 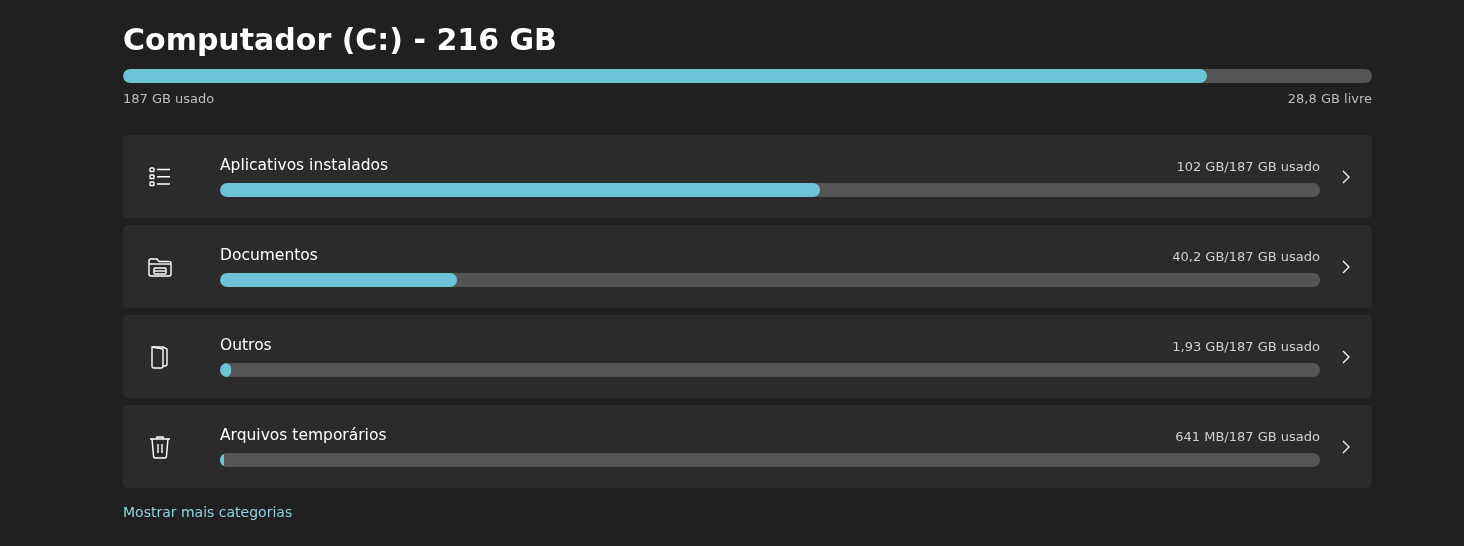 What do you see at coordinates (303, 435) in the screenshot?
I see `category-name: Arquivos temporários` at bounding box center [303, 435].